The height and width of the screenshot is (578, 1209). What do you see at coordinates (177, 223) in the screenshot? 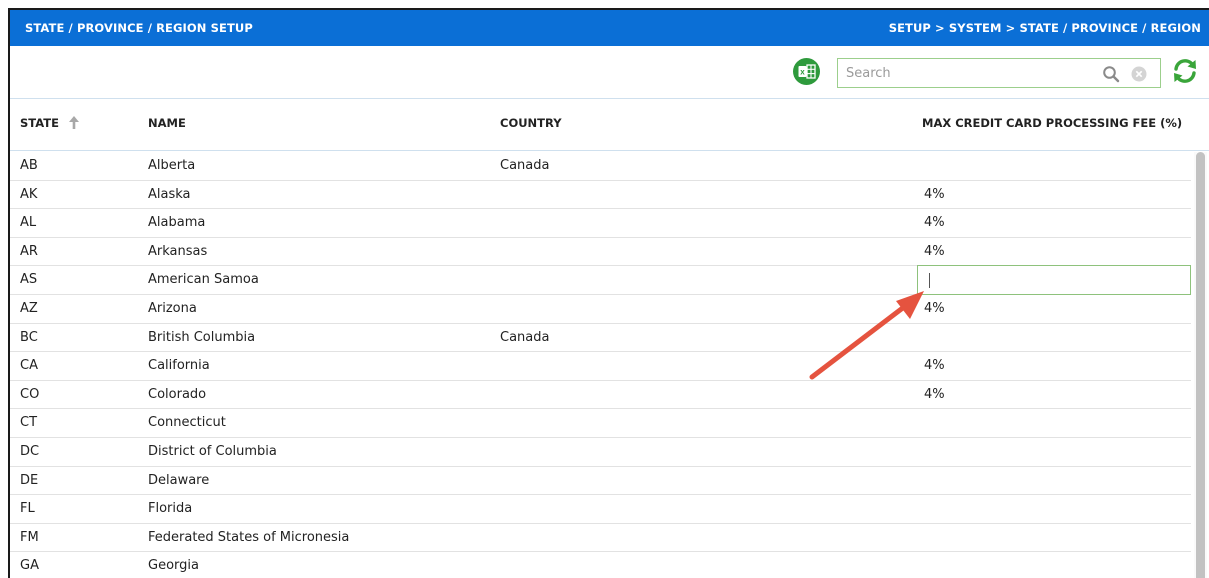
I see `cell-name: Alabama` at bounding box center [177, 223].